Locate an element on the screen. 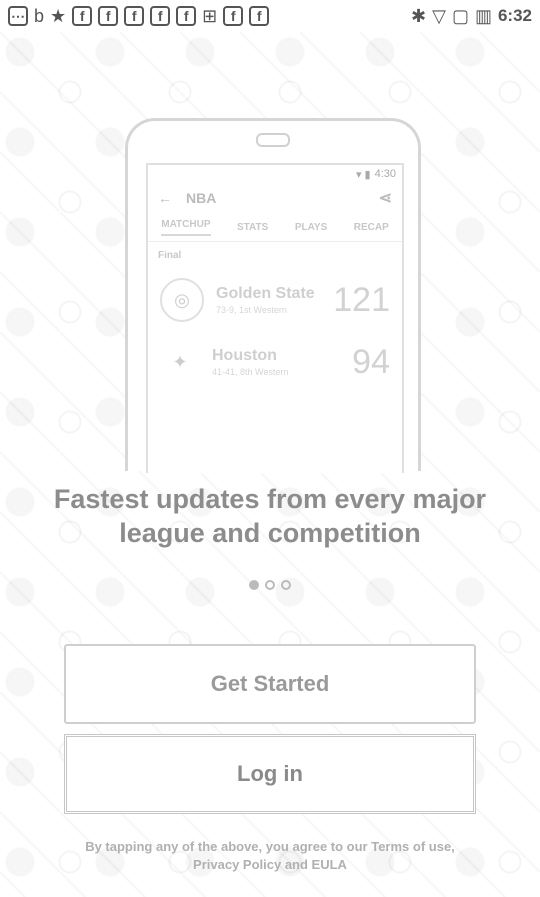 The width and height of the screenshot is (540, 897). preview-tab-matchup: MATCHUP is located at coordinates (186, 227).